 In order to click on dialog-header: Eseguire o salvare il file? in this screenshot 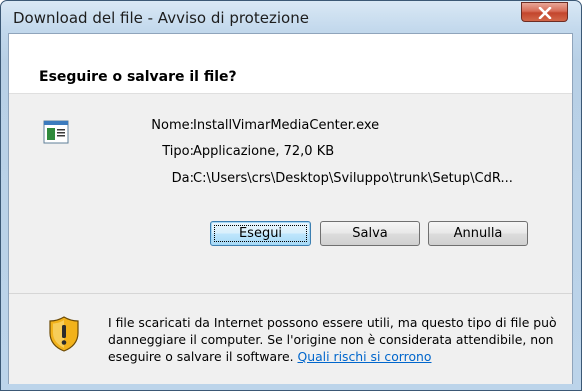, I will do `click(290, 64)`.